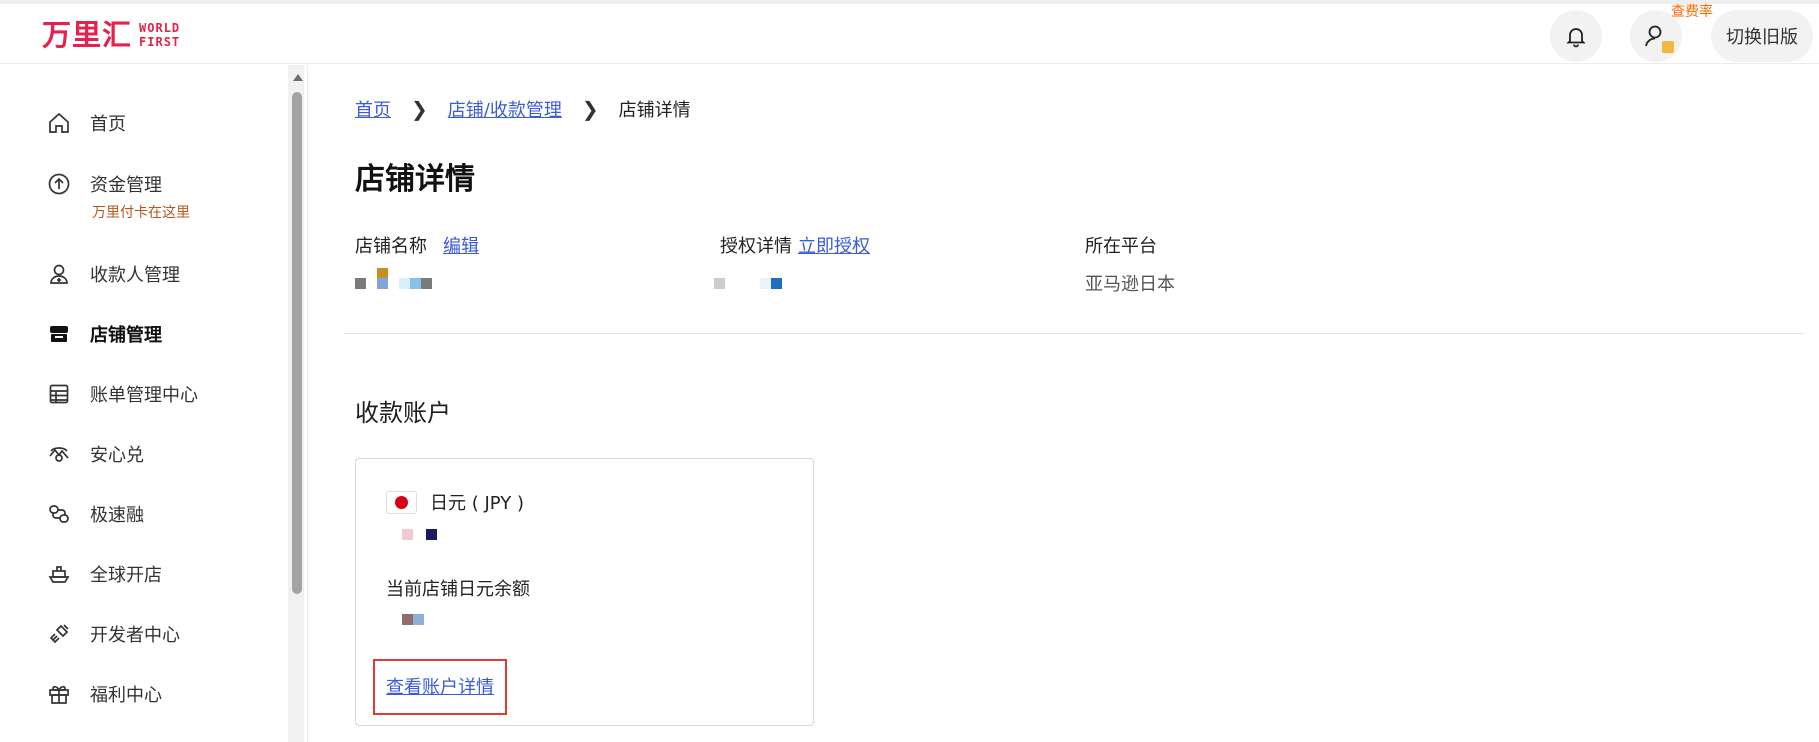 Image resolution: width=1819 pixels, height=742 pixels. What do you see at coordinates (126, 695) in the screenshot?
I see `sidebar-item-label: 福利中心` at bounding box center [126, 695].